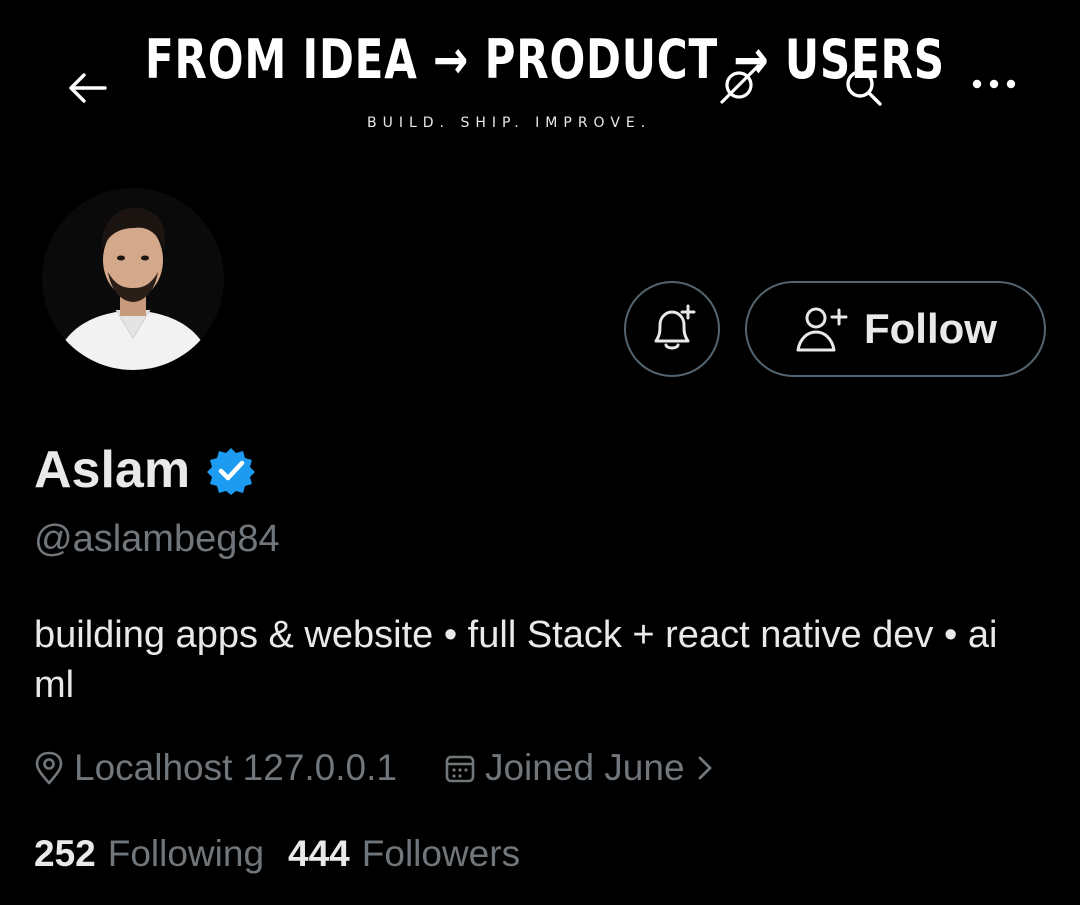  I want to click on followers-label: Followers, so click(441, 853).